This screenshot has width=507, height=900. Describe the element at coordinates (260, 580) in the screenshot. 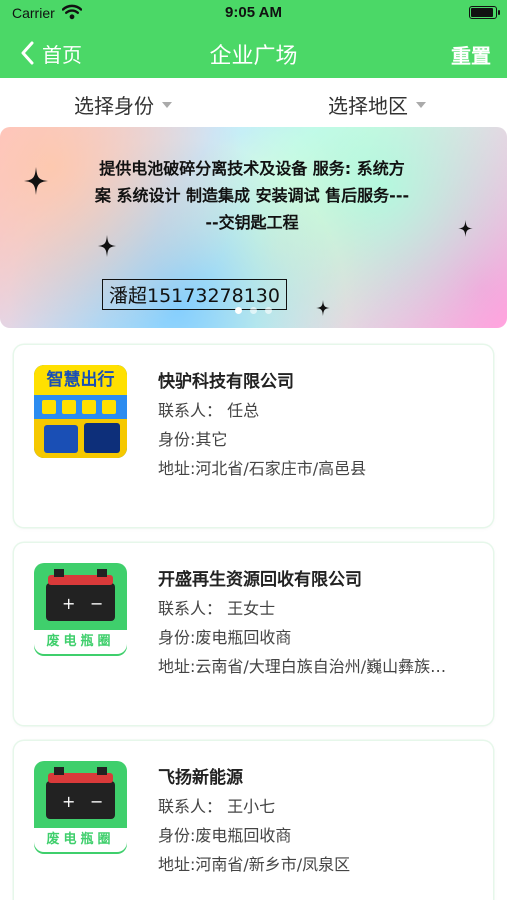

I see `company-name: 开盛再生资源回收有限公司` at that location.